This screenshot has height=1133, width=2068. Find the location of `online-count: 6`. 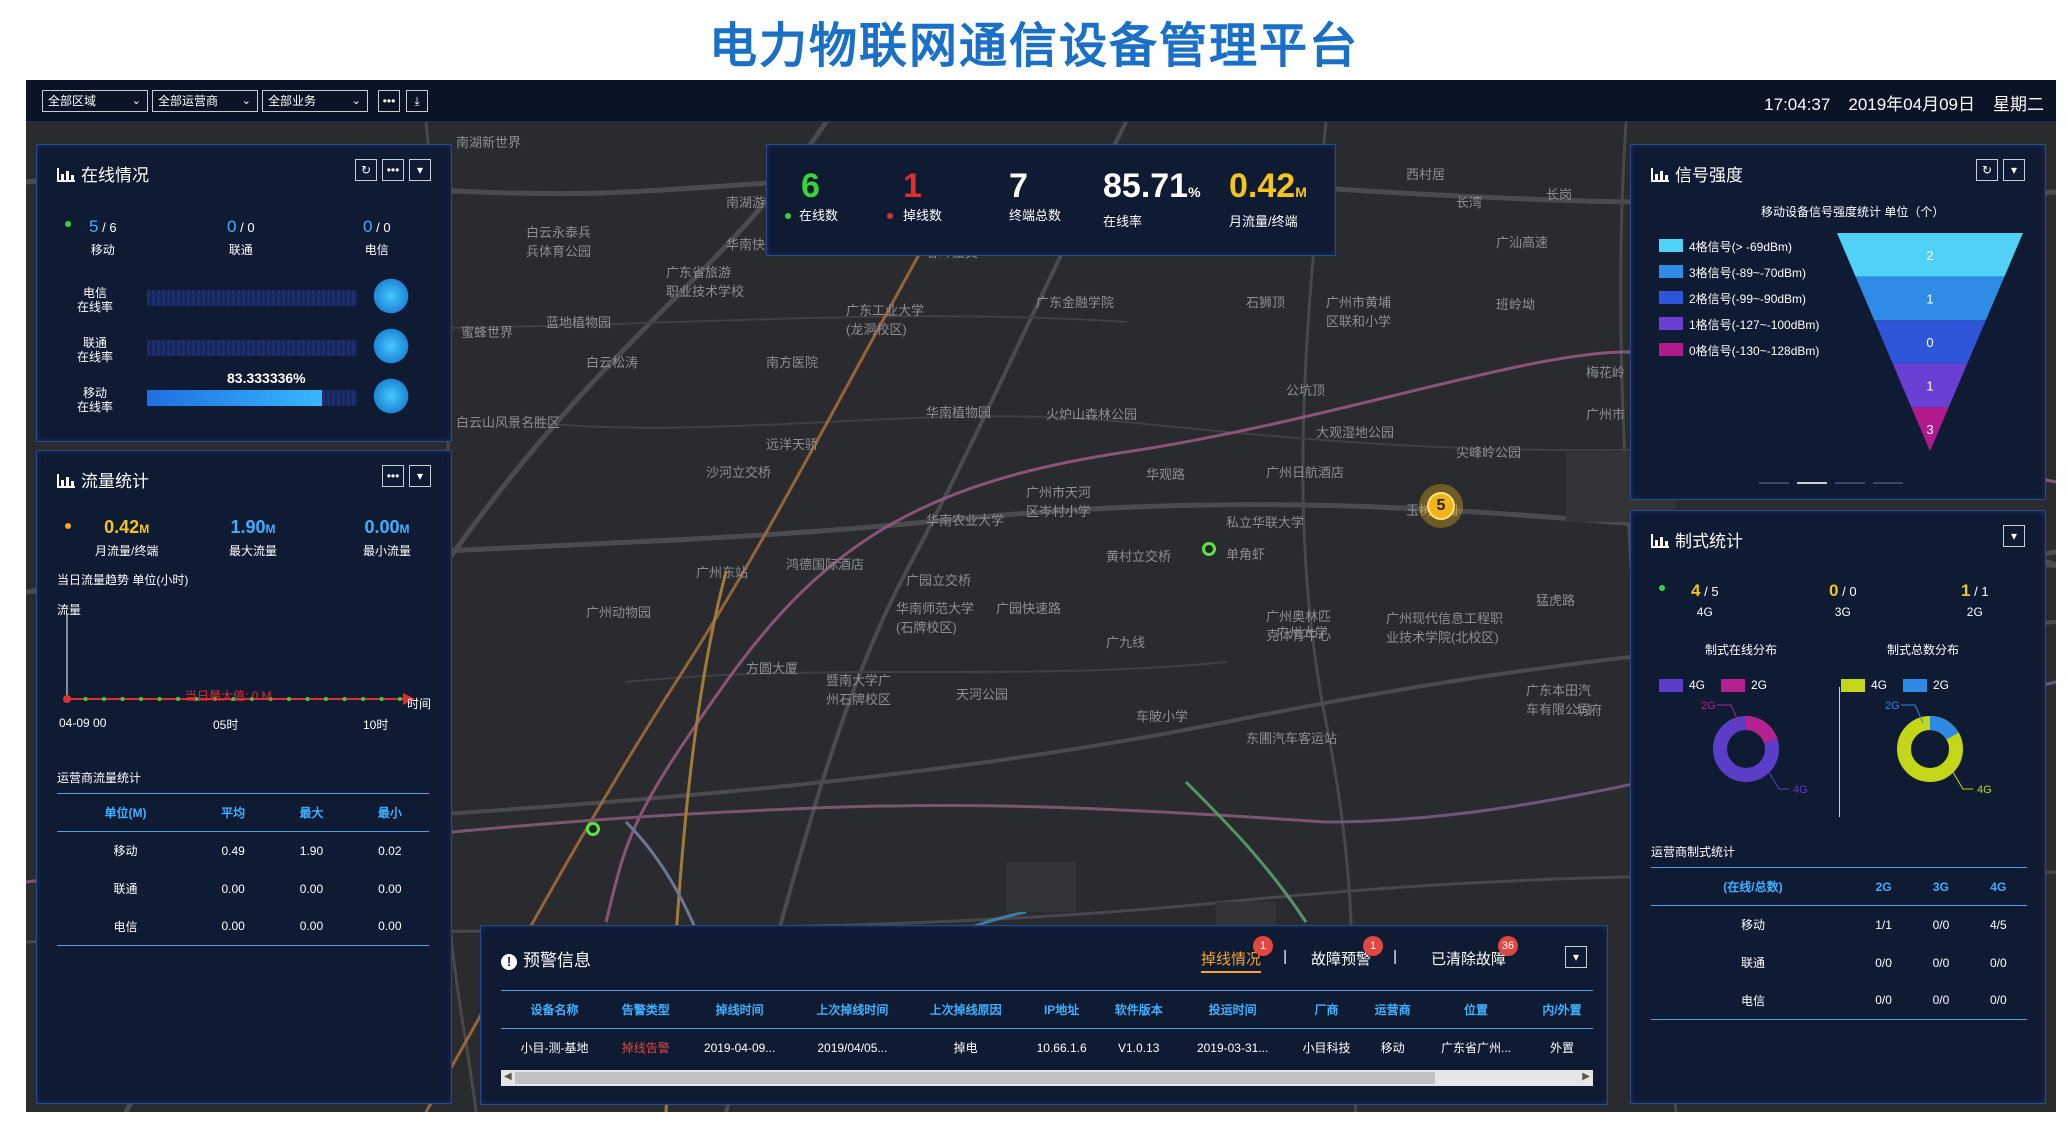

online-count: 6 is located at coordinates (810, 186).